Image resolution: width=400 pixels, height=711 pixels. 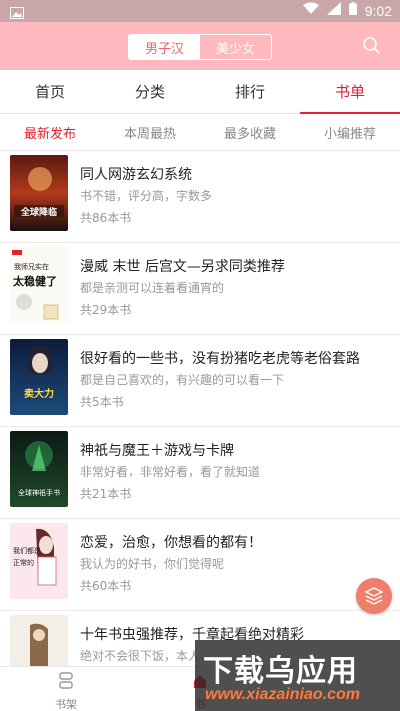 I want to click on nav-bookshelf-label: 书架, so click(x=66, y=704).